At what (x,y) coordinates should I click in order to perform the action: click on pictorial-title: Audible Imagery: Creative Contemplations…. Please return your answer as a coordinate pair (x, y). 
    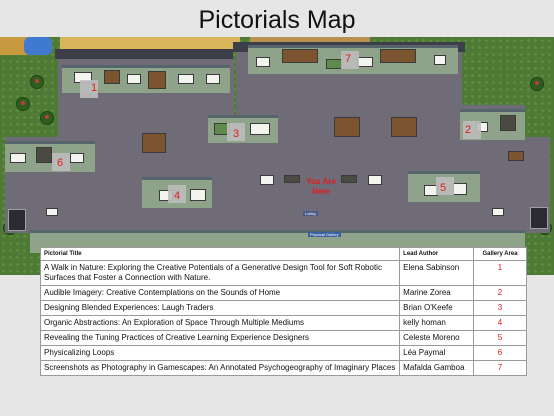
    Looking at the image, I should click on (220, 293).